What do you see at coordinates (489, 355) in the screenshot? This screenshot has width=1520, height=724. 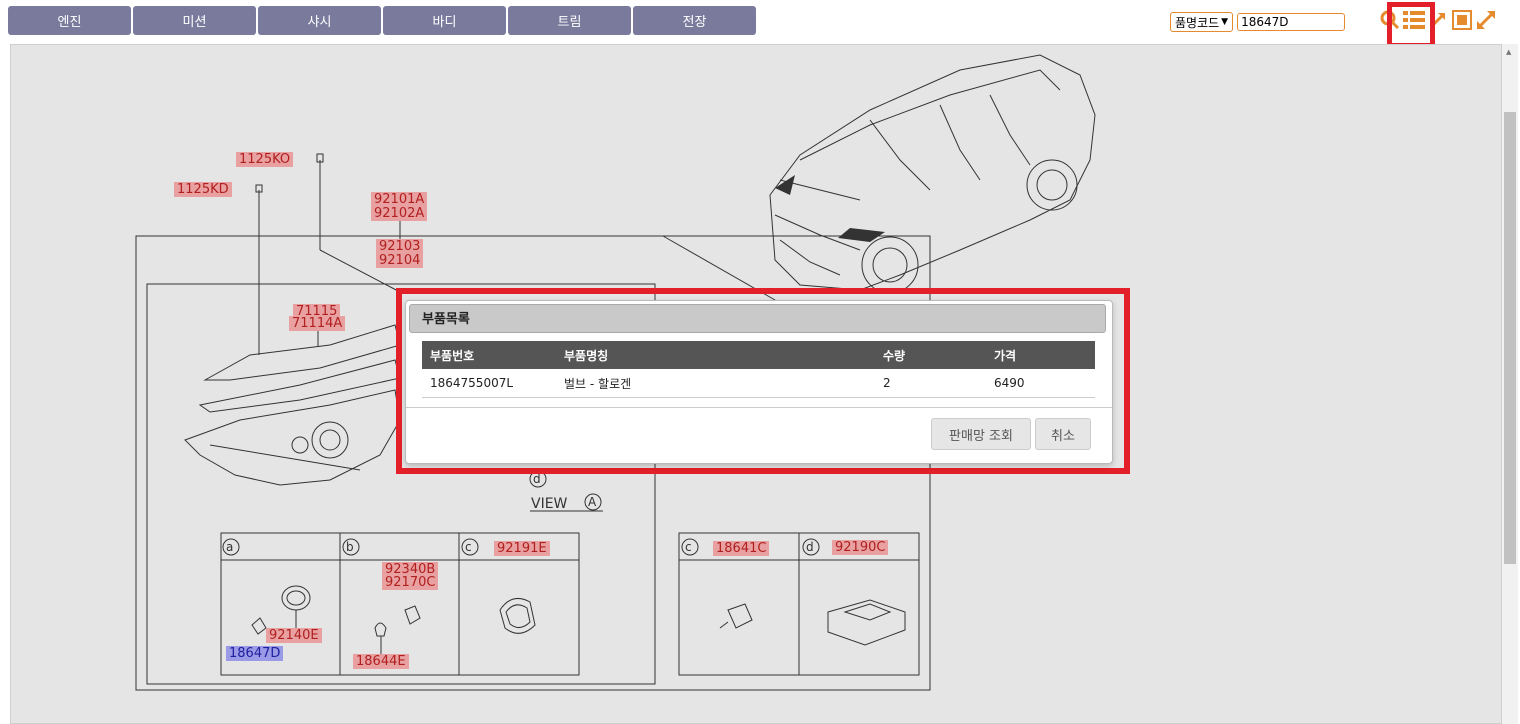 I see `col-part-number: 부품번호` at bounding box center [489, 355].